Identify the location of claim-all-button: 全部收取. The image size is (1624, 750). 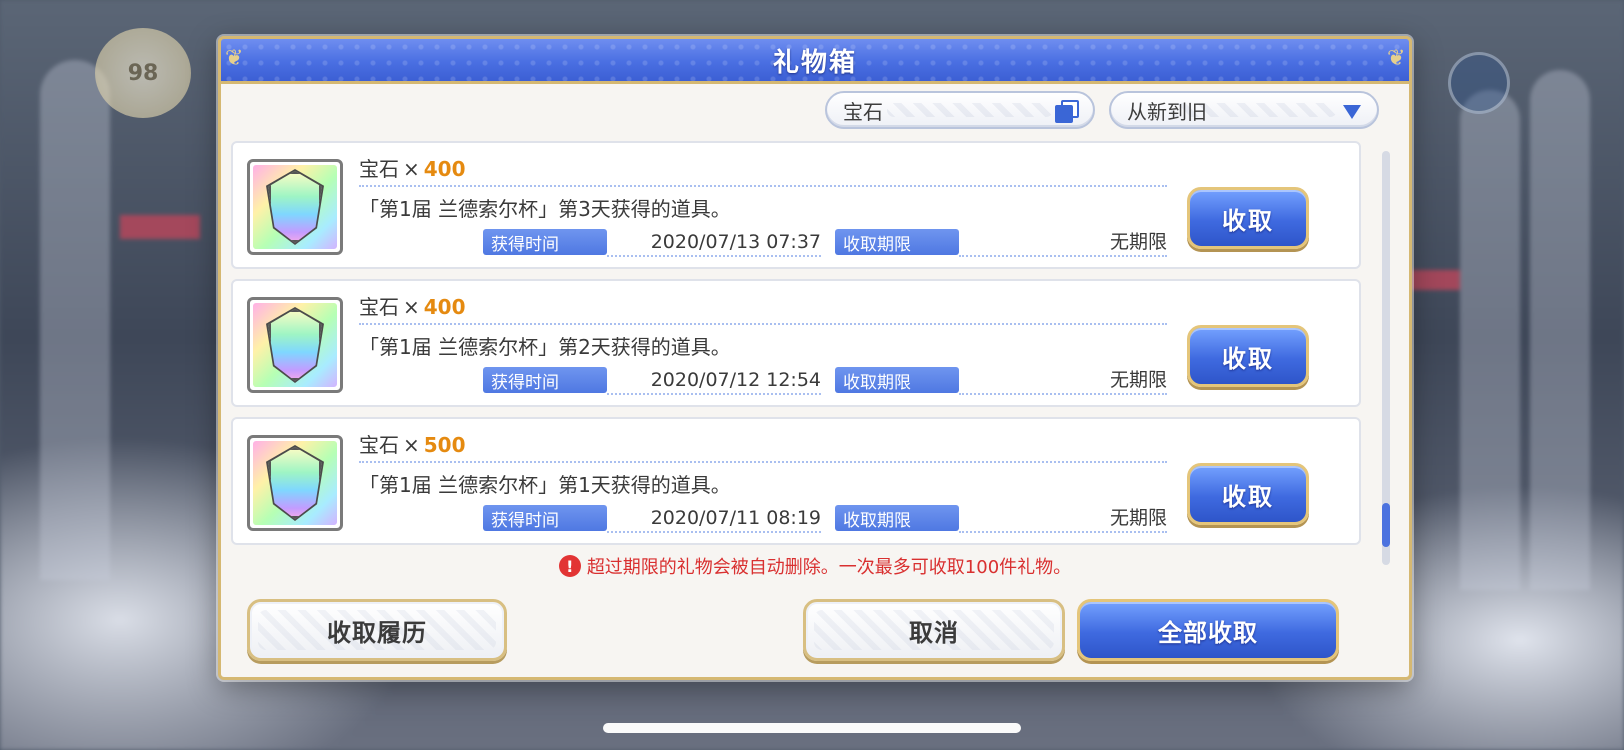
(1208, 630).